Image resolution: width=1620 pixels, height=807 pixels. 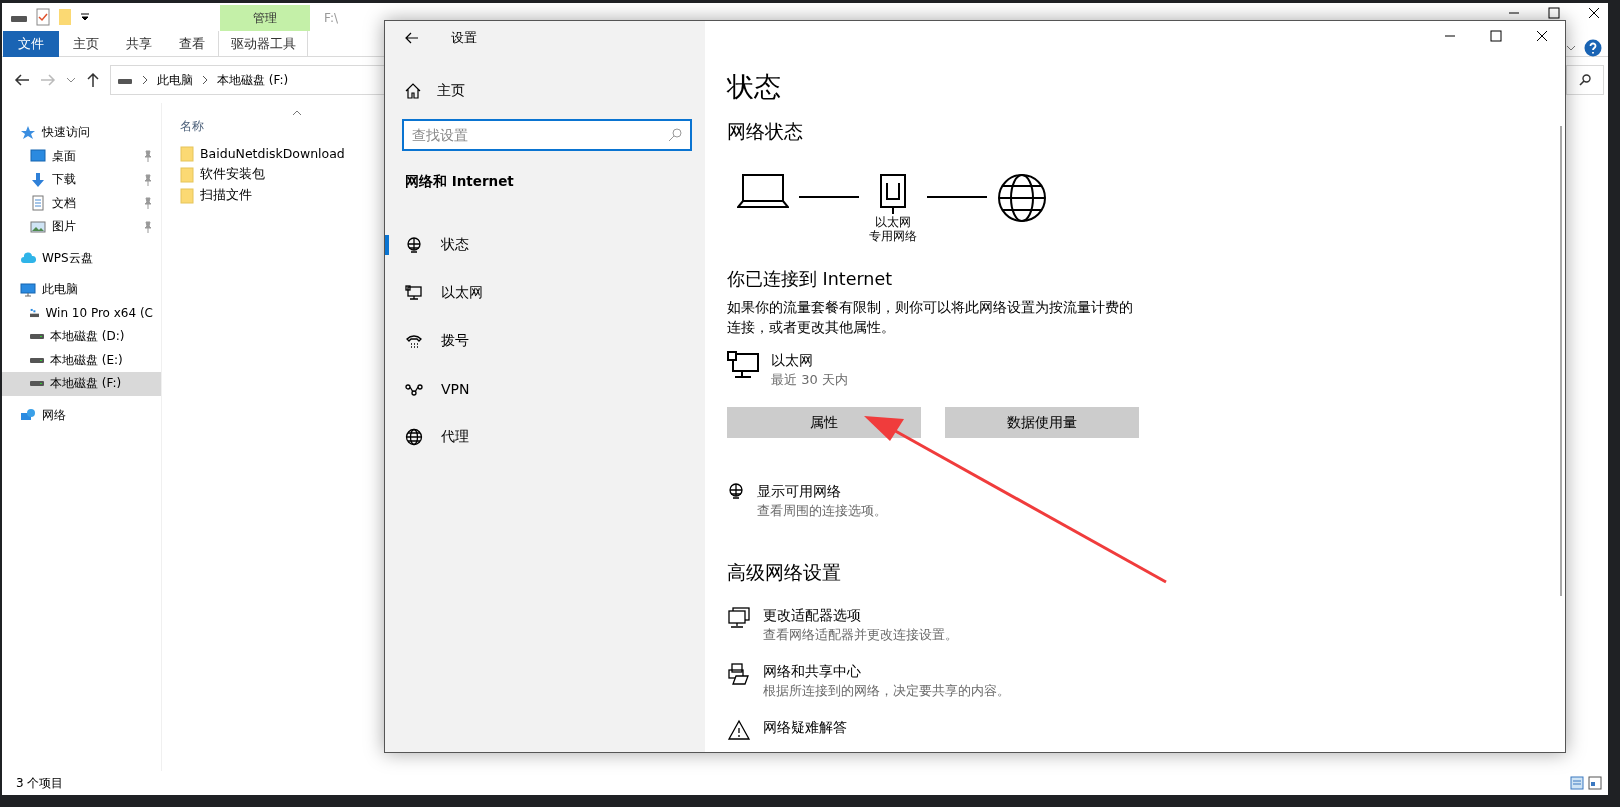 What do you see at coordinates (81, 203) in the screenshot?
I see `nav-item: 文档` at bounding box center [81, 203].